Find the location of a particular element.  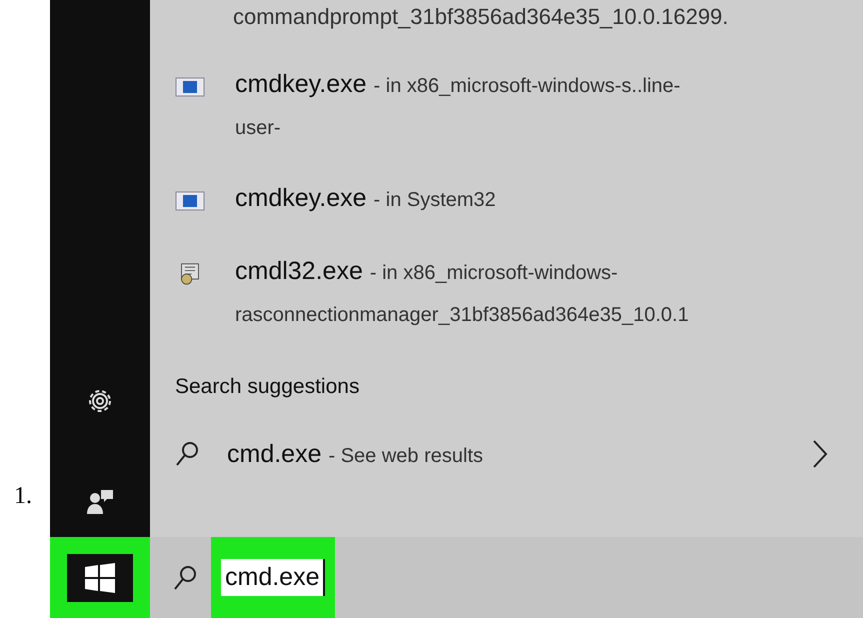

result-location: user- is located at coordinates (258, 128).